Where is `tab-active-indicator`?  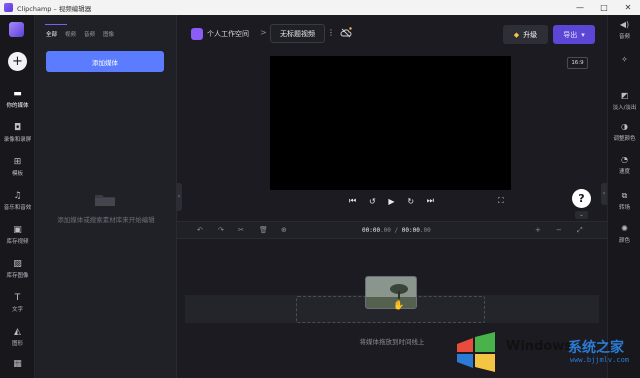 tab-active-indicator is located at coordinates (56, 24).